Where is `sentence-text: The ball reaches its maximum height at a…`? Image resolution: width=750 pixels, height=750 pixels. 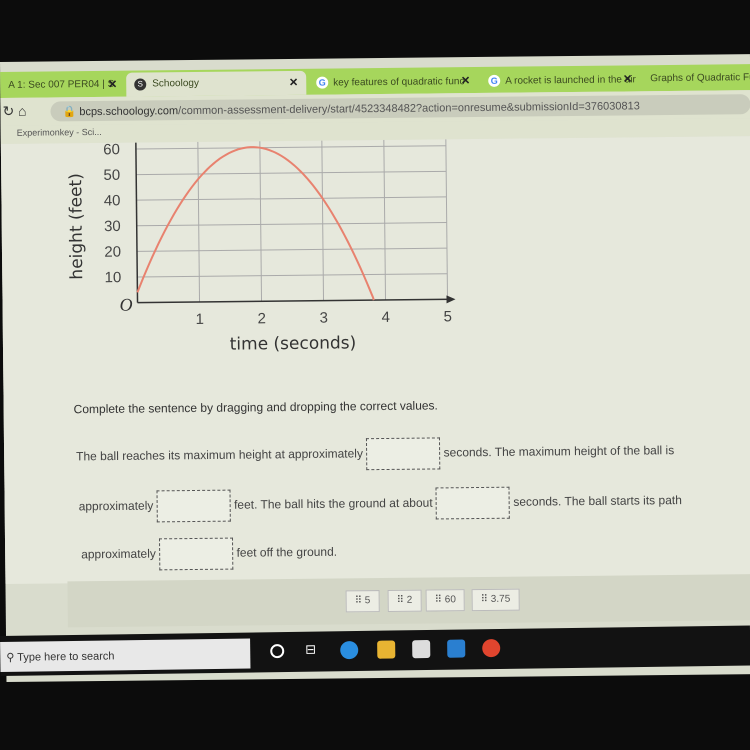 sentence-text: The ball reaches its maximum height at a… is located at coordinates (219, 455).